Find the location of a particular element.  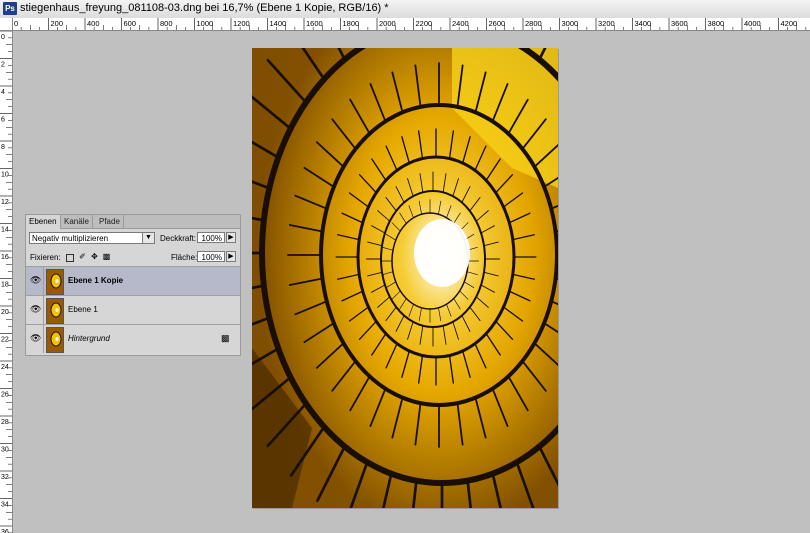

ruler-label: 3400 is located at coordinates (643, 23).